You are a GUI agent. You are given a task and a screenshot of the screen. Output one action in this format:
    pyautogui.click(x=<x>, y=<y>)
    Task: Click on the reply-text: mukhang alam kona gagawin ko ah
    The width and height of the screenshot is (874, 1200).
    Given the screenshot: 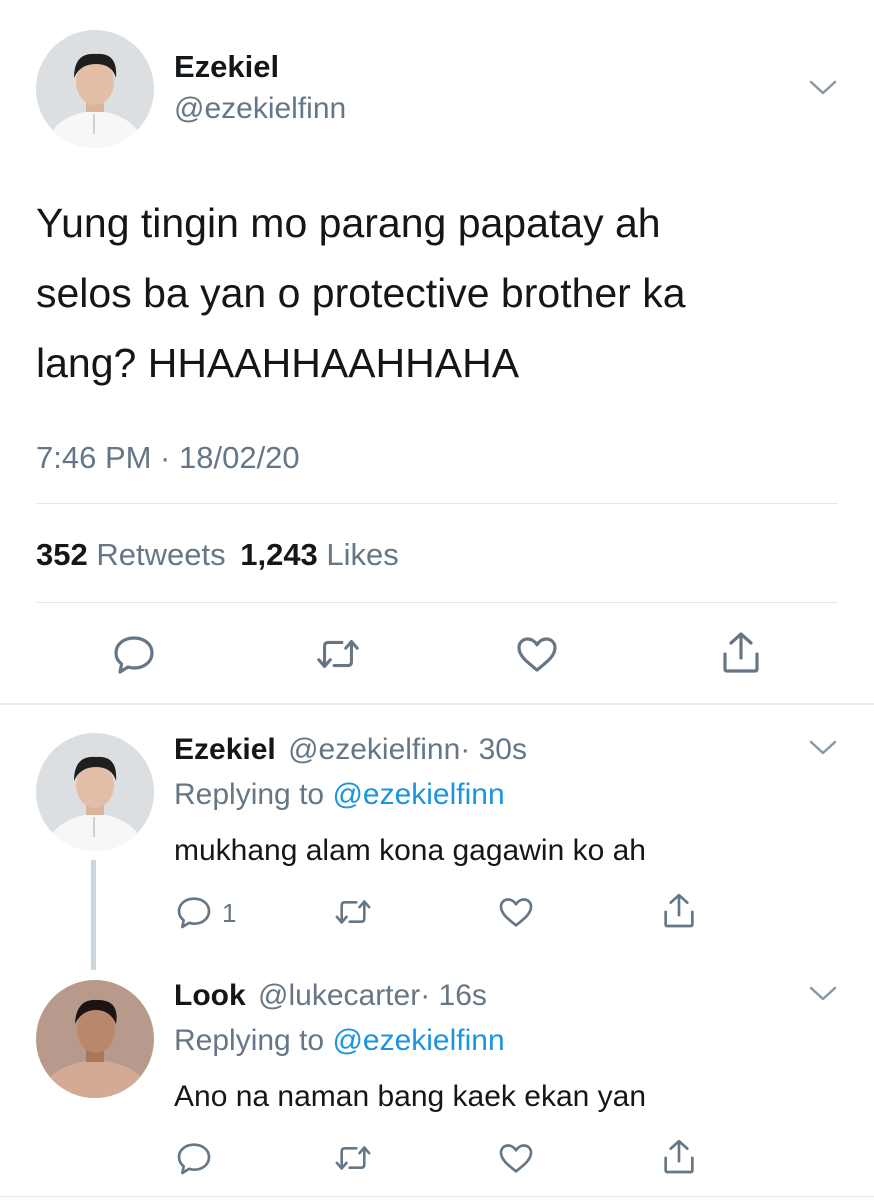 What is the action you would take?
    pyautogui.click(x=410, y=850)
    